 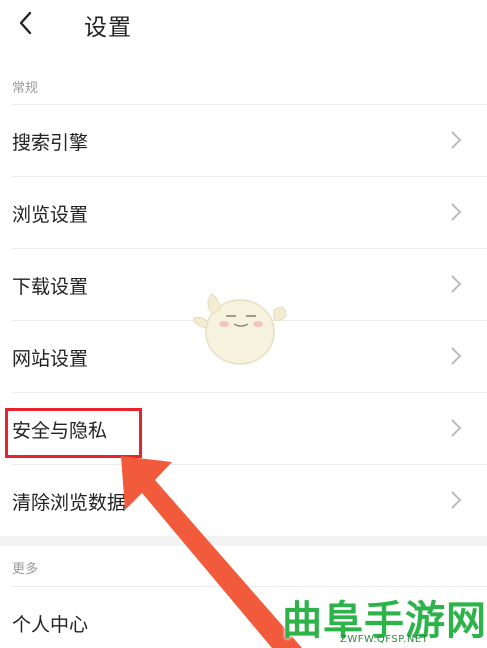 What do you see at coordinates (243, 284) in the screenshot?
I see `settings-item-download: 下载设置` at bounding box center [243, 284].